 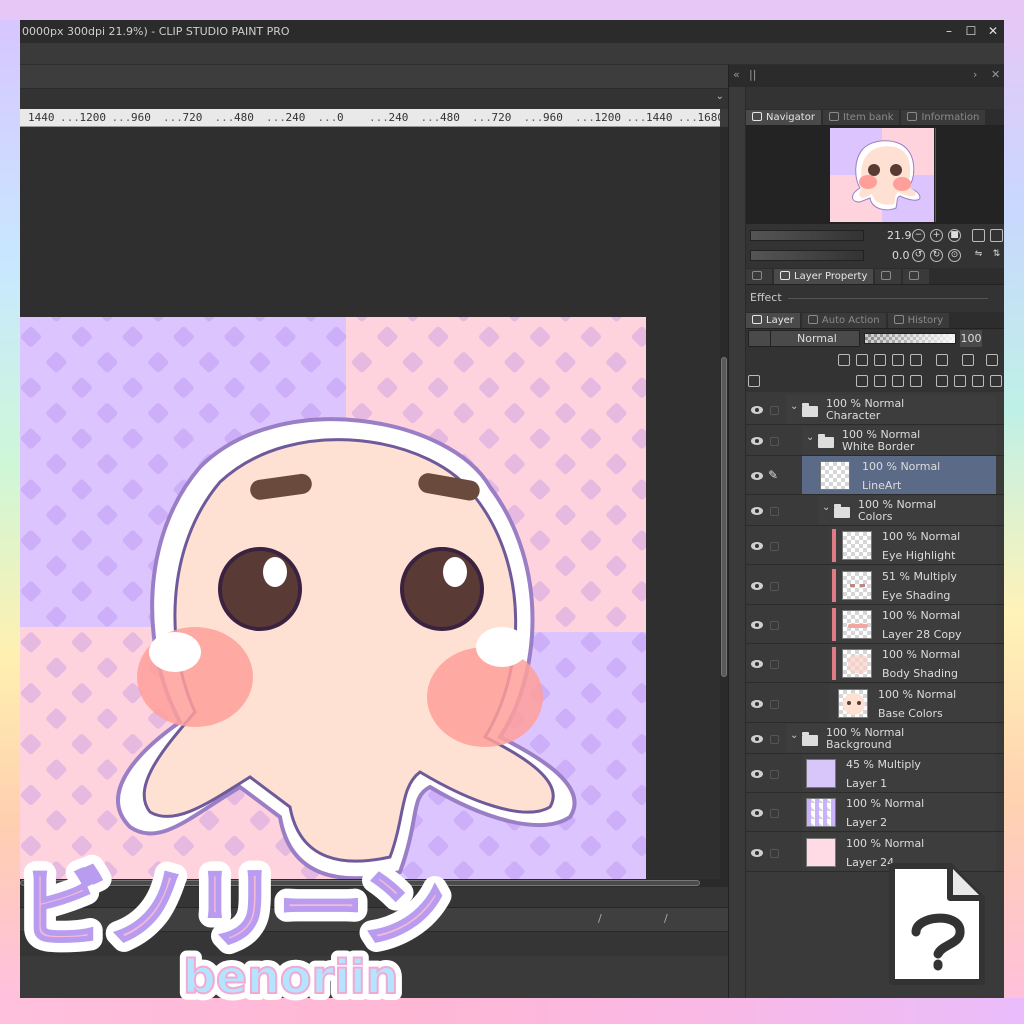 I want to click on zoom-out-icon: −, so click(x=918, y=235).